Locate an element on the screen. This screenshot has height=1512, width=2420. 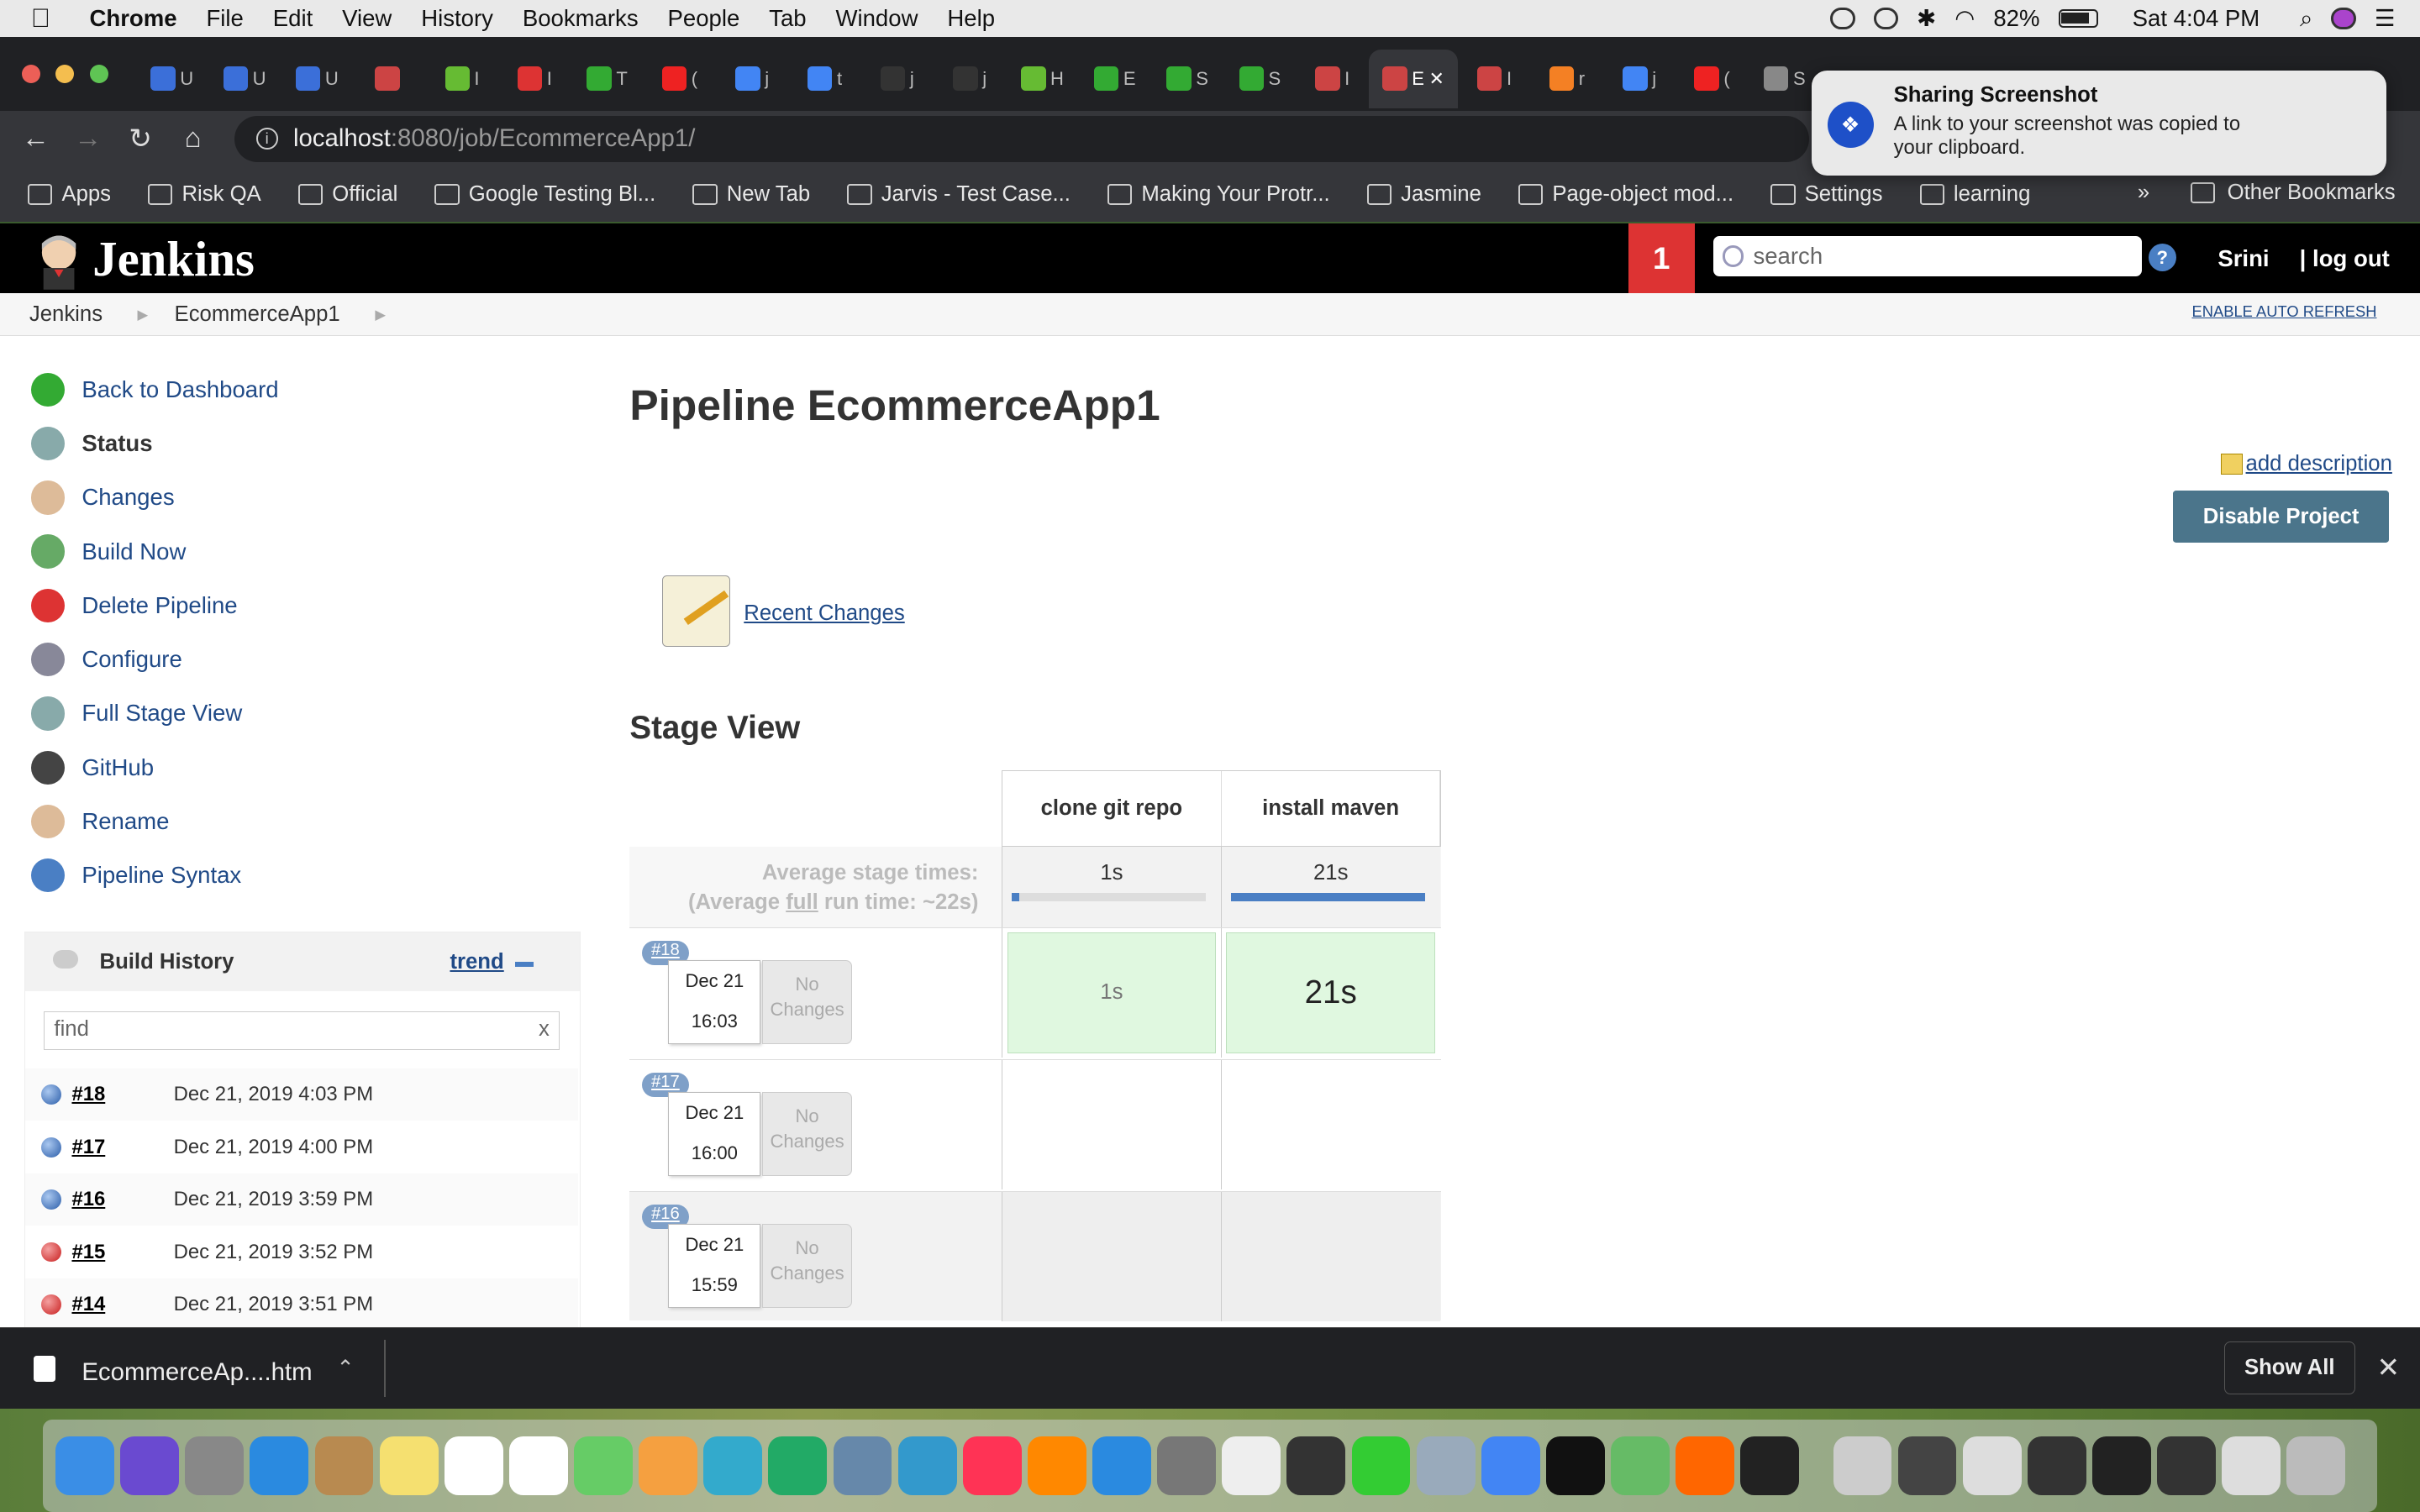
sync-icon is located at coordinates (1843, 18).